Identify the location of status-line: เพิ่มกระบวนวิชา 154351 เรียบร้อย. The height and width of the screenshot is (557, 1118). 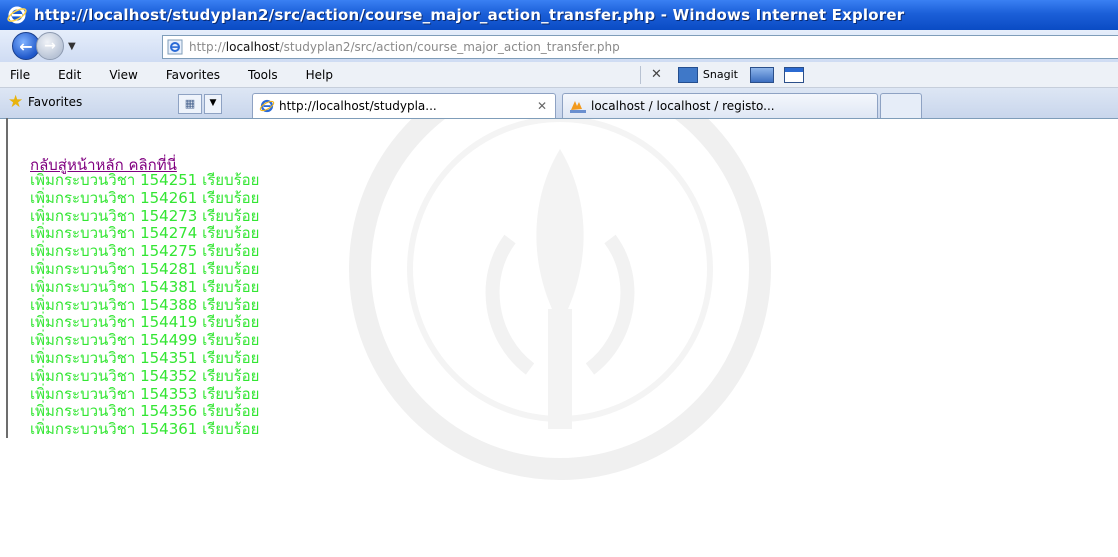
(145, 357).